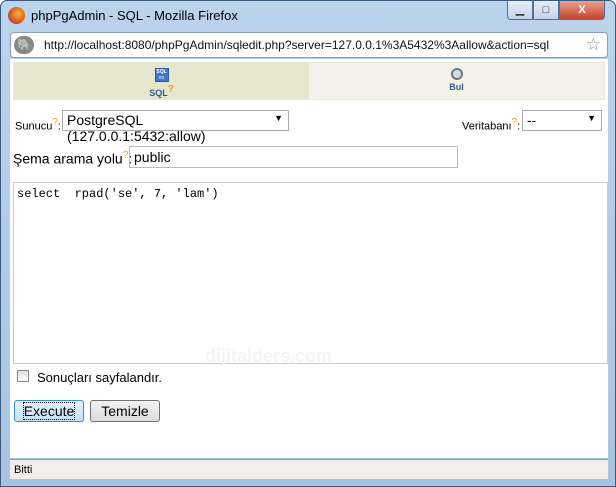 The height and width of the screenshot is (487, 616). I want to click on title-bar: phpPgAdmin - SQL - Mozilla Firefox ▁ □ X, so click(308, 16).